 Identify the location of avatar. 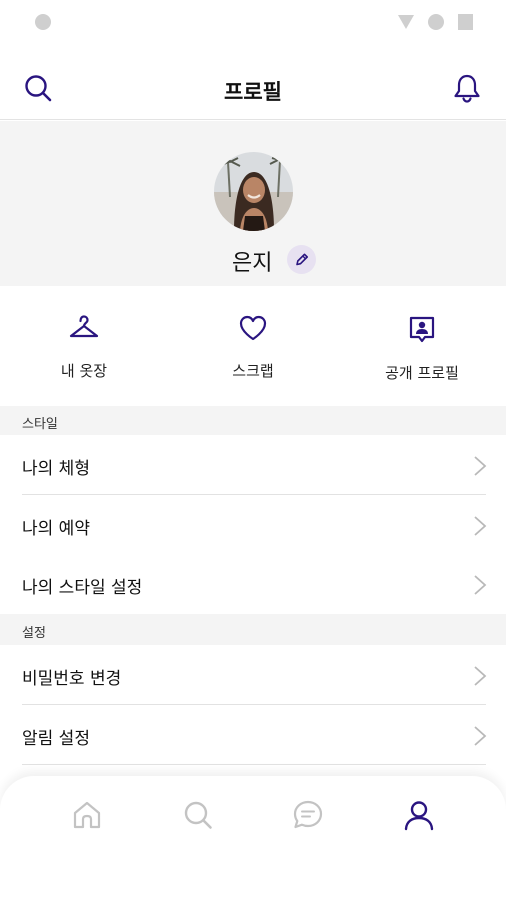
(253, 191).